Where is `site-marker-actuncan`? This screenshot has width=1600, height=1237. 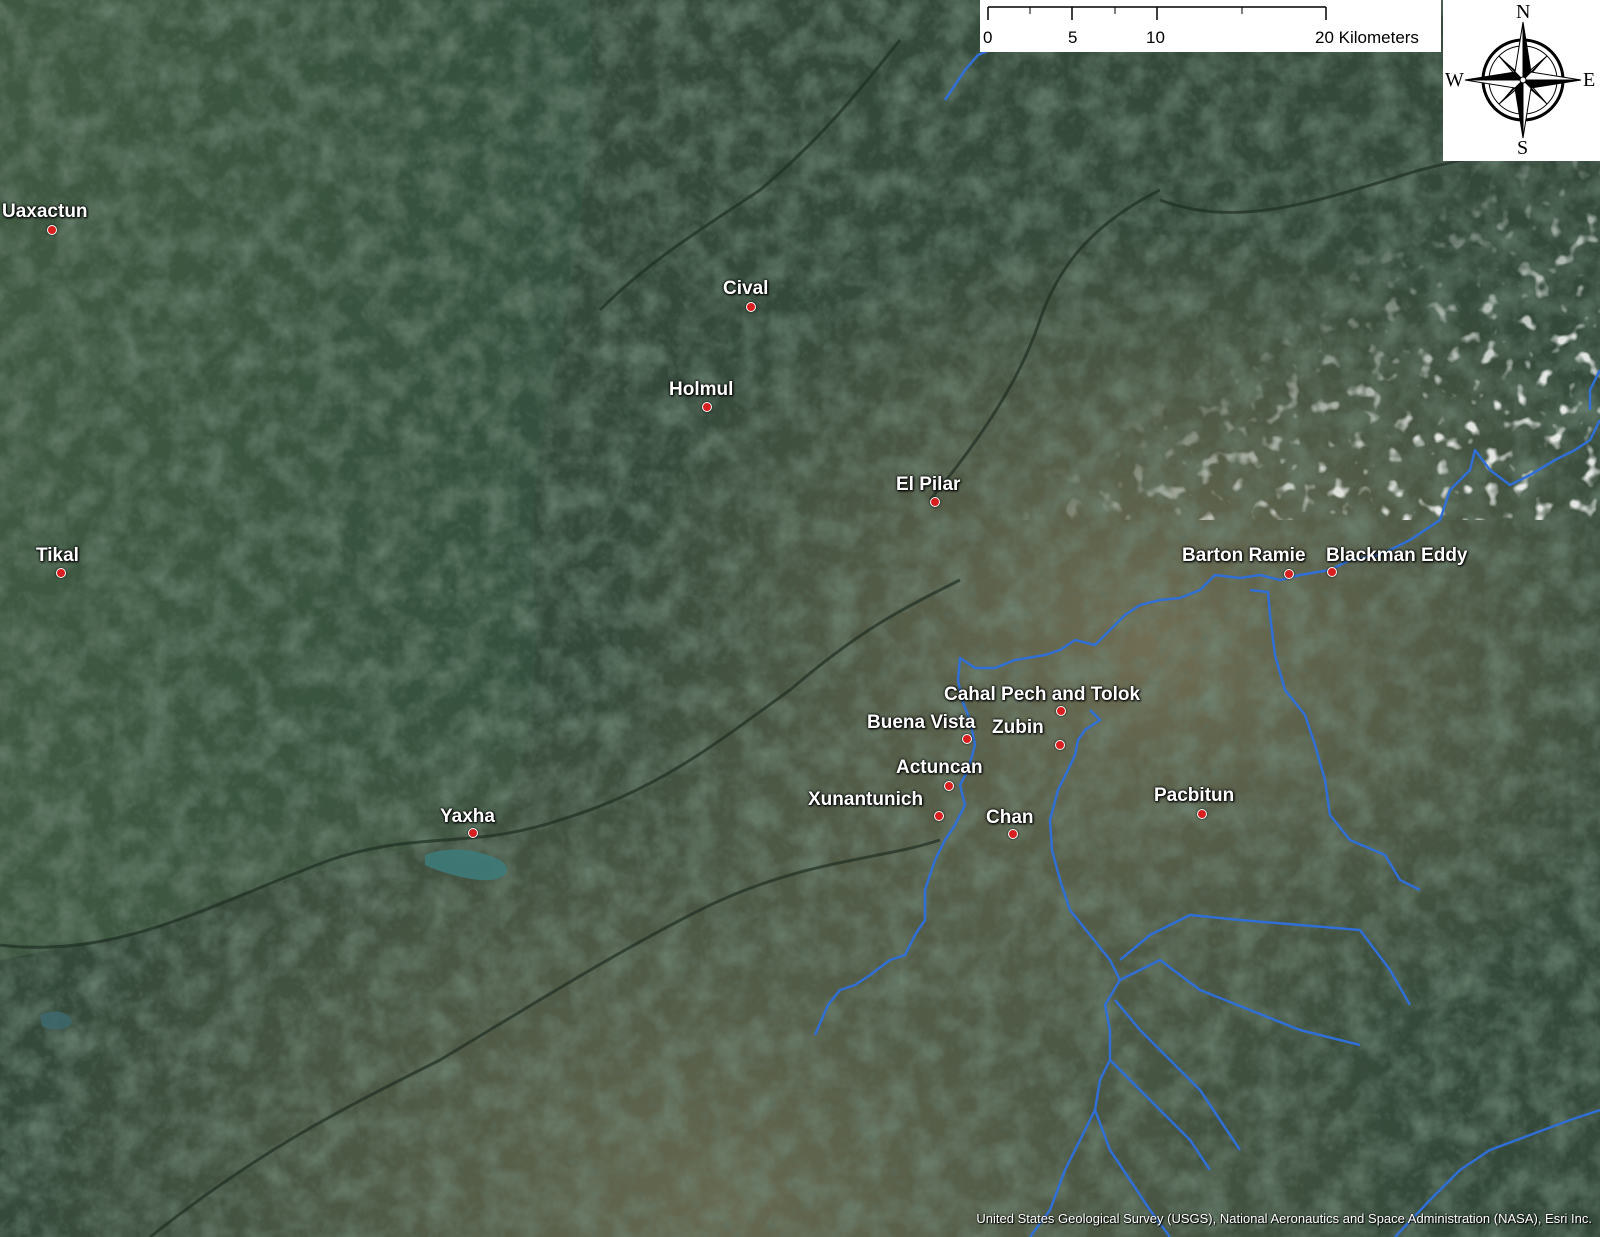 site-marker-actuncan is located at coordinates (949, 786).